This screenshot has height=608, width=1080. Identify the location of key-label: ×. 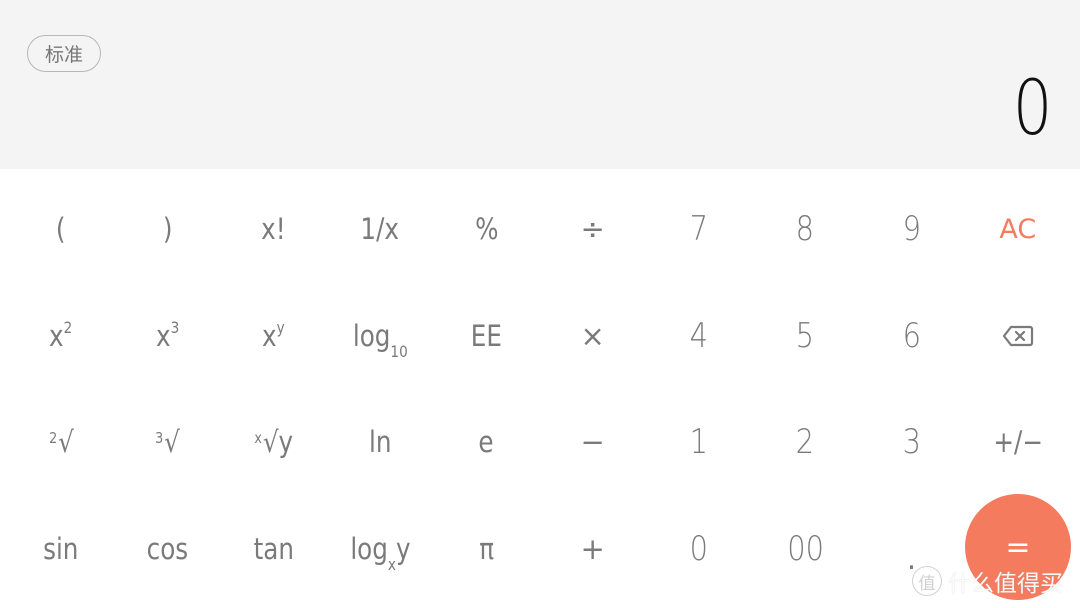
(592, 335).